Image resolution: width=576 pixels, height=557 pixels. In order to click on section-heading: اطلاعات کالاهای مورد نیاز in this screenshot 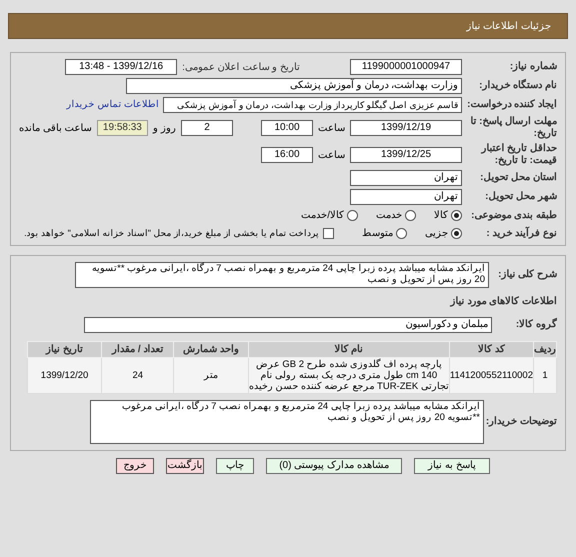, I will do `click(502, 302)`.